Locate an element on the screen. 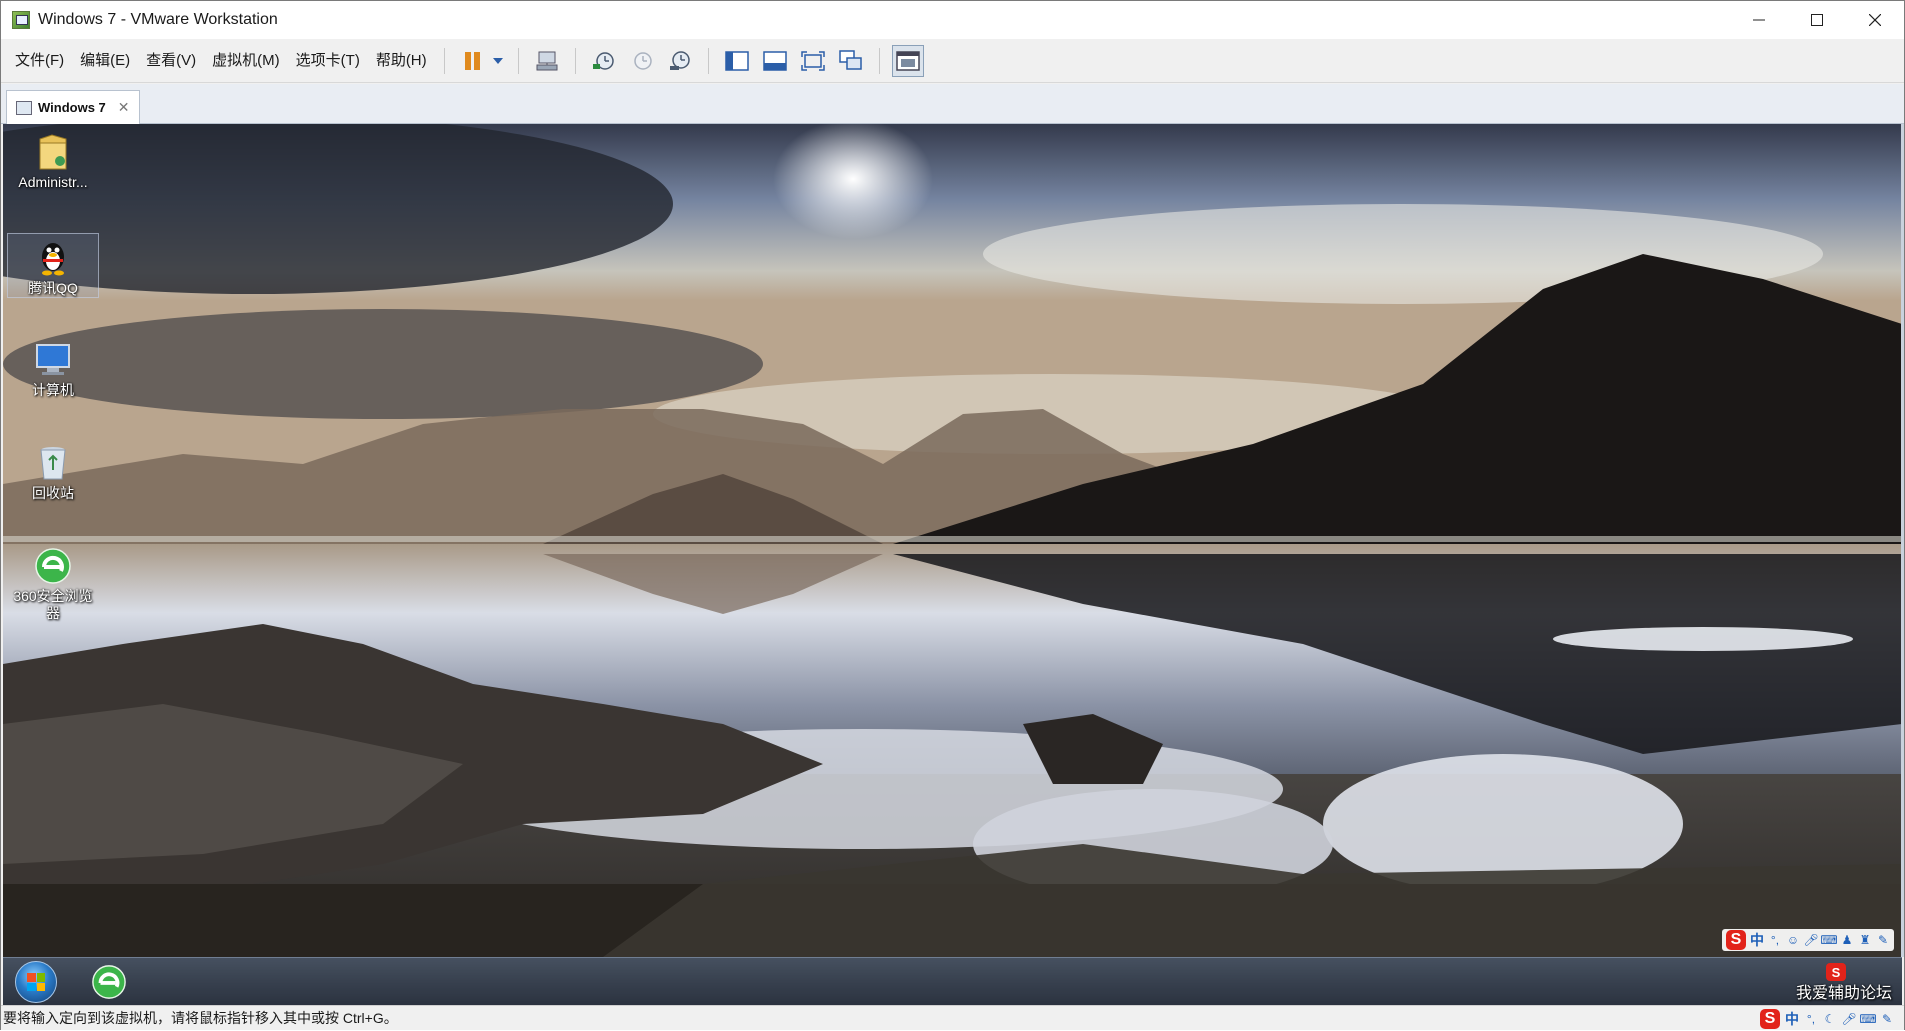  menu-vm: 虚拟机(M) is located at coordinates (246, 61).